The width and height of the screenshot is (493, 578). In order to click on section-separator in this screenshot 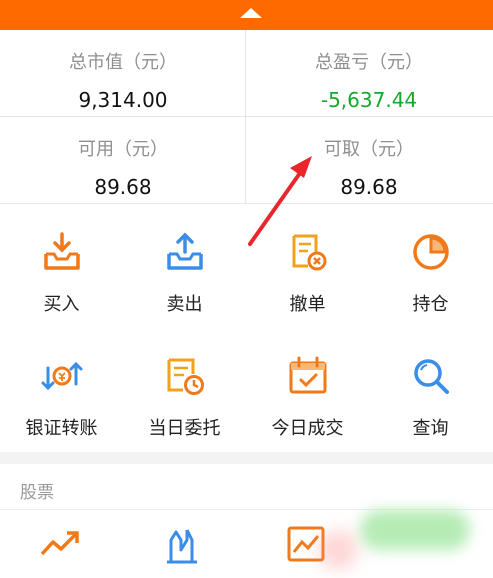, I will do `click(246, 458)`.